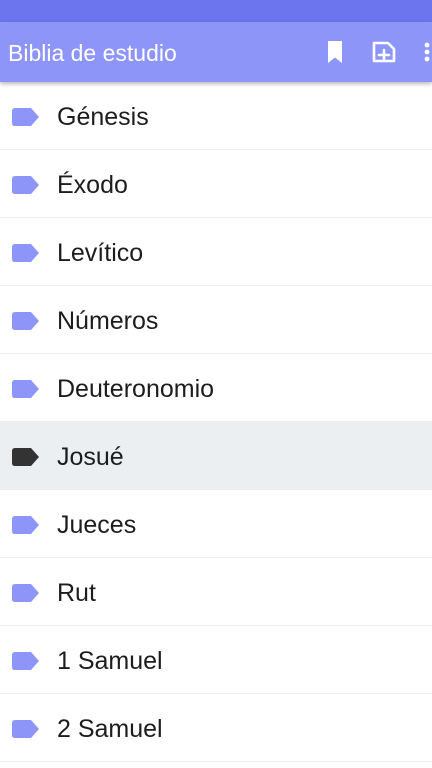  What do you see at coordinates (216, 728) in the screenshot?
I see `book-list-item: 2 Samuel` at bounding box center [216, 728].